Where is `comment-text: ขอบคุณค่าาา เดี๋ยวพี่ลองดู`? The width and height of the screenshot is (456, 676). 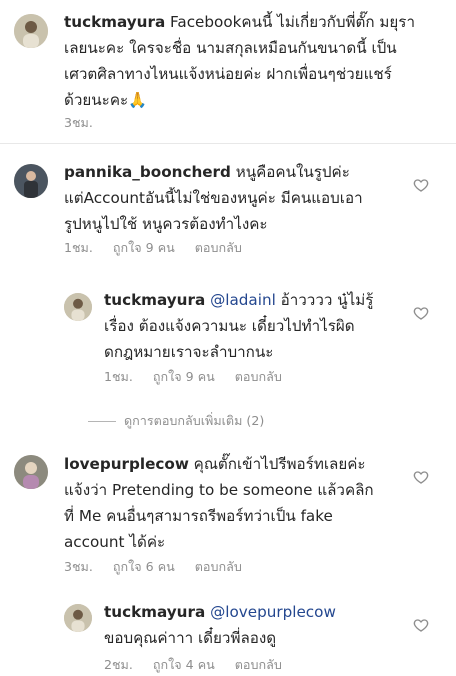
comment-text: ขอบคุณค่าาา เดี๋ยวพี่ลองดู is located at coordinates (190, 638).